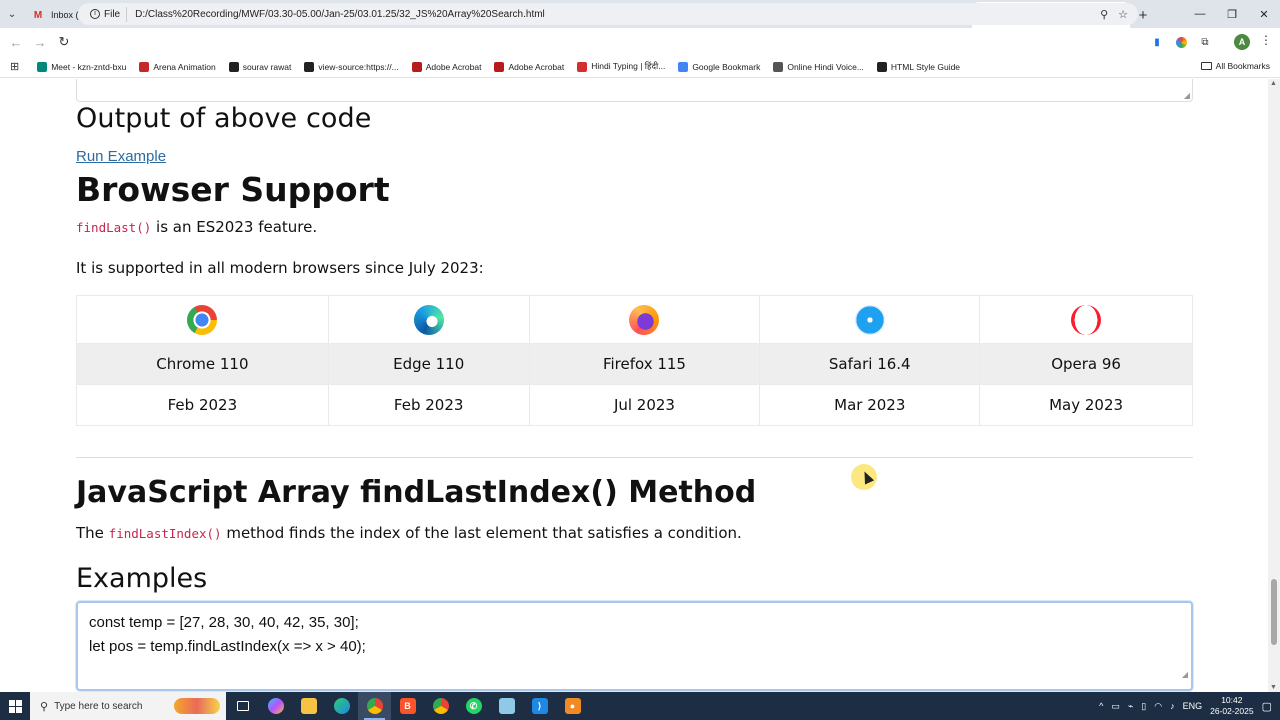 This screenshot has height=720, width=1280. What do you see at coordinates (1130, 706) in the screenshot?
I see `usb-icon: ⌁` at bounding box center [1130, 706].